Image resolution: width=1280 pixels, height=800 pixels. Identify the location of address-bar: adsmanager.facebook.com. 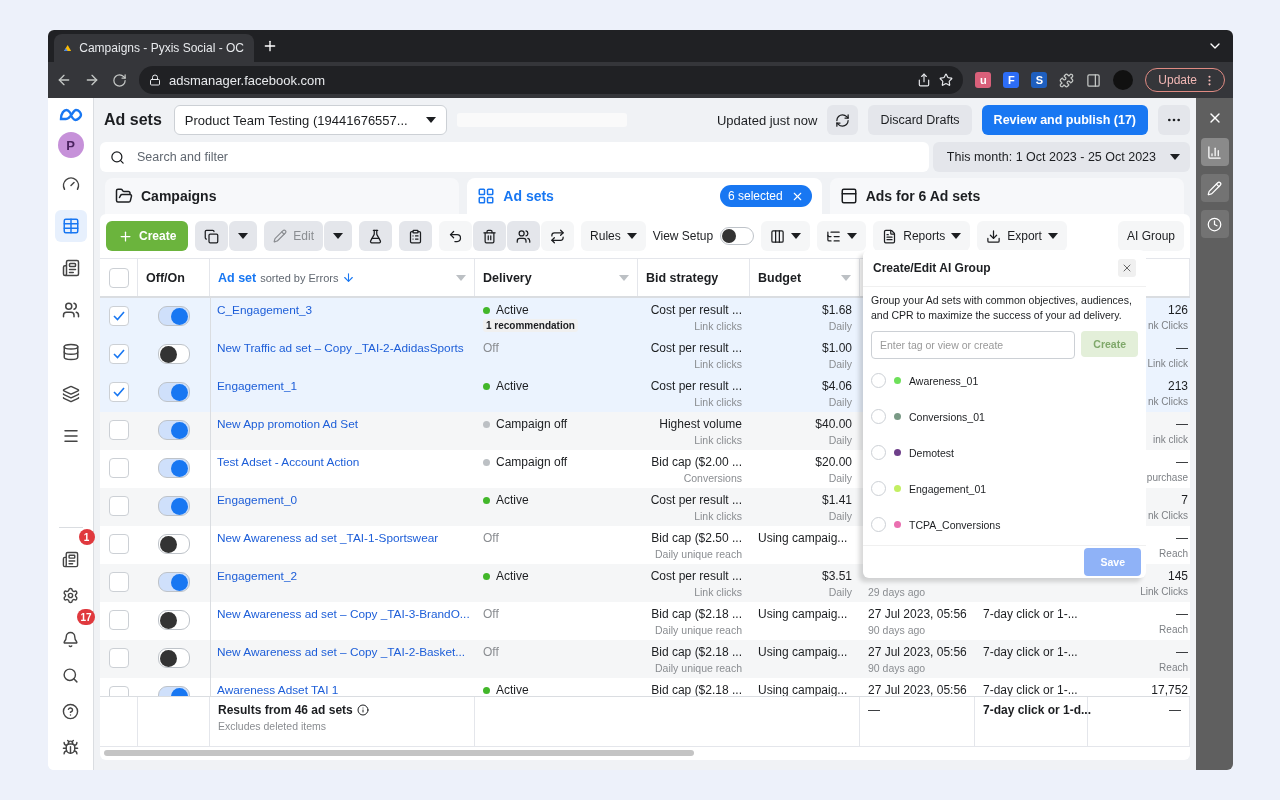
(551, 80).